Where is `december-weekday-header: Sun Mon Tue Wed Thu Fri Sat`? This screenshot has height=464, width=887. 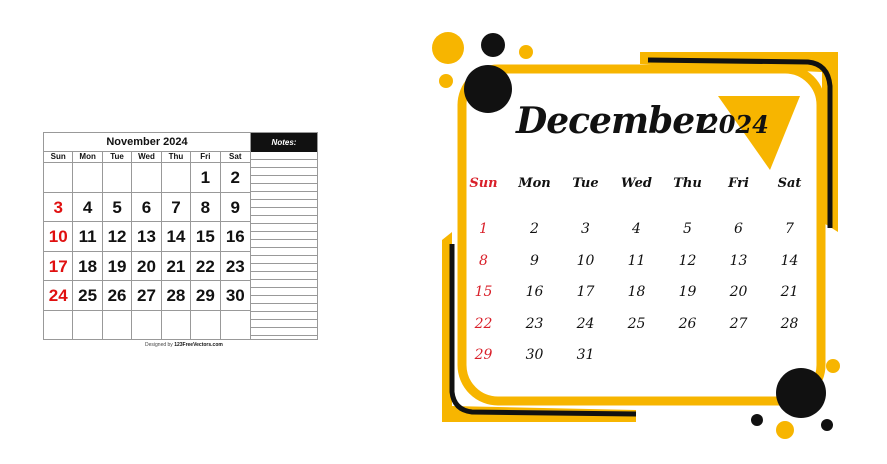 december-weekday-header: Sun Mon Tue Wed Thu Fri Sat is located at coordinates (636, 183).